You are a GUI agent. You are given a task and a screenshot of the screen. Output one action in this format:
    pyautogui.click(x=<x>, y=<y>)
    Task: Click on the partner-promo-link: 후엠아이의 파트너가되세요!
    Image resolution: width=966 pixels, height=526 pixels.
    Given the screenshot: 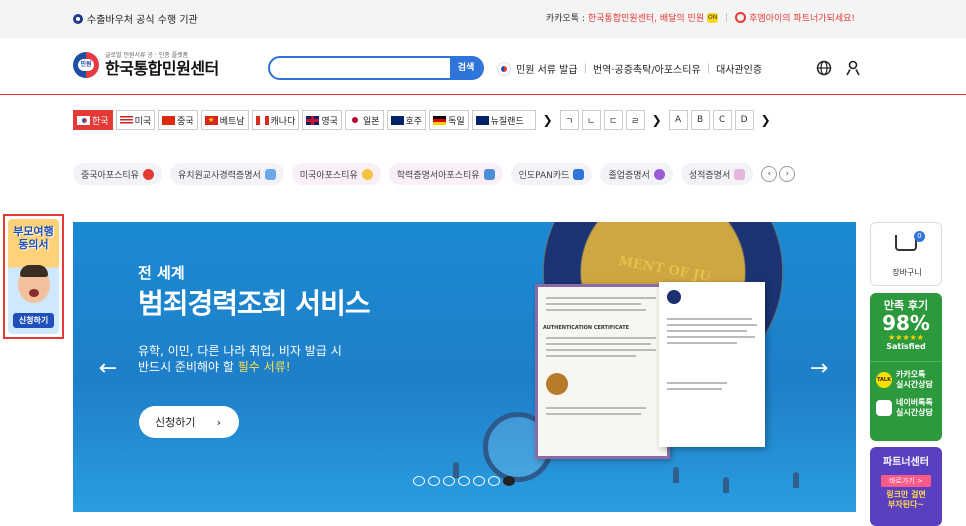 What is the action you would take?
    pyautogui.click(x=802, y=17)
    